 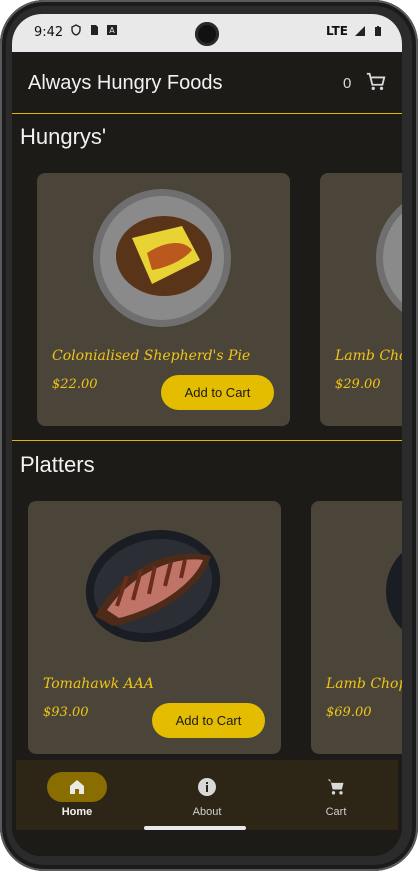 What do you see at coordinates (368, 356) in the screenshot?
I see `product-name: Lamb Chop` at bounding box center [368, 356].